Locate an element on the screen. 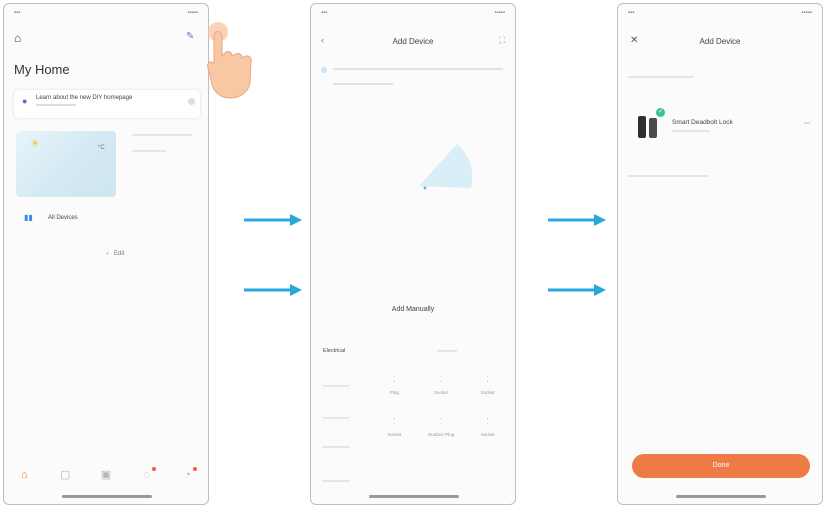 The height and width of the screenshot is (511, 835). device-status-line is located at coordinates (691, 131).